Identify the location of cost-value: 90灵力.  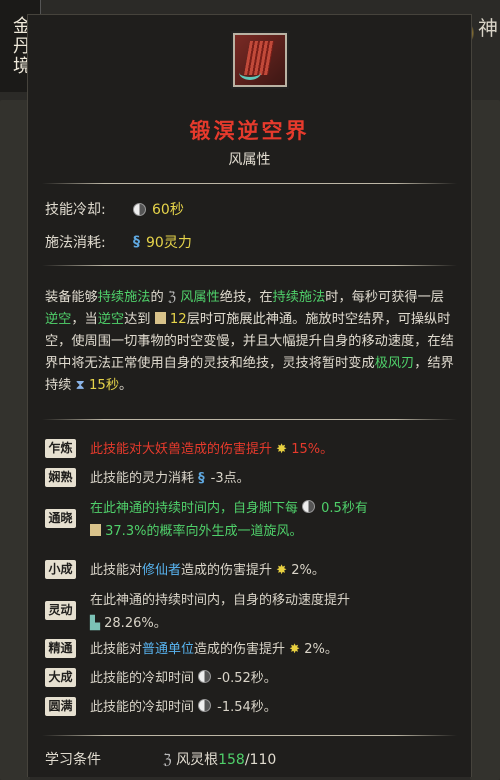
(169, 243).